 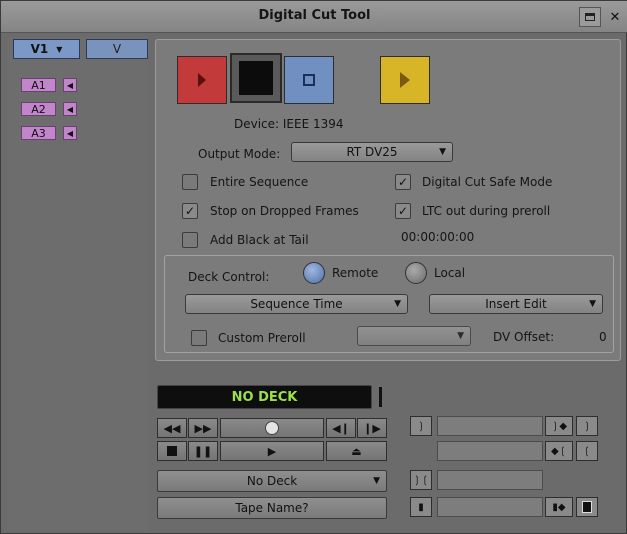 What do you see at coordinates (380, 397) in the screenshot?
I see `deck-status-indicator` at bounding box center [380, 397].